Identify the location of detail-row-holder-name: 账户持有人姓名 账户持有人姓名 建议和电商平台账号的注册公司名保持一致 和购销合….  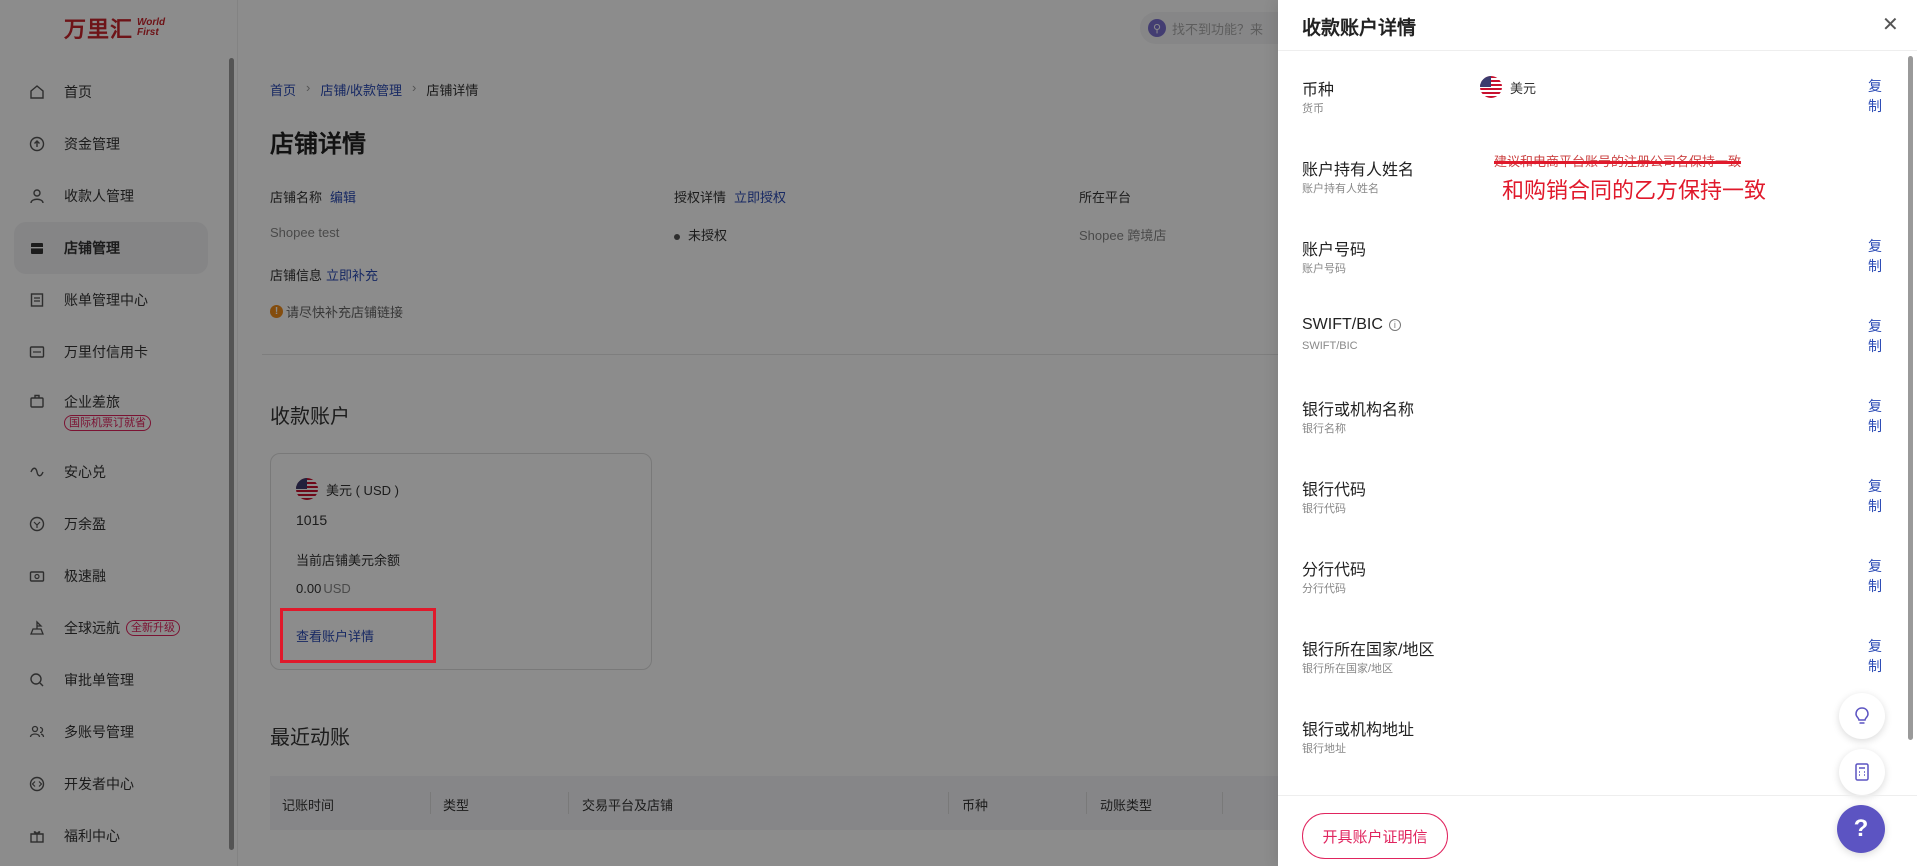
(1592, 190).